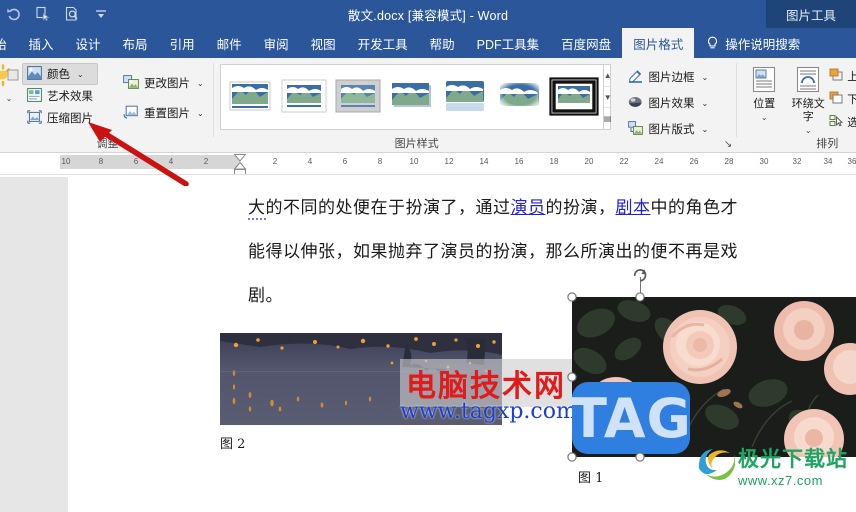  I want to click on tab-help: 帮助, so click(442, 43).